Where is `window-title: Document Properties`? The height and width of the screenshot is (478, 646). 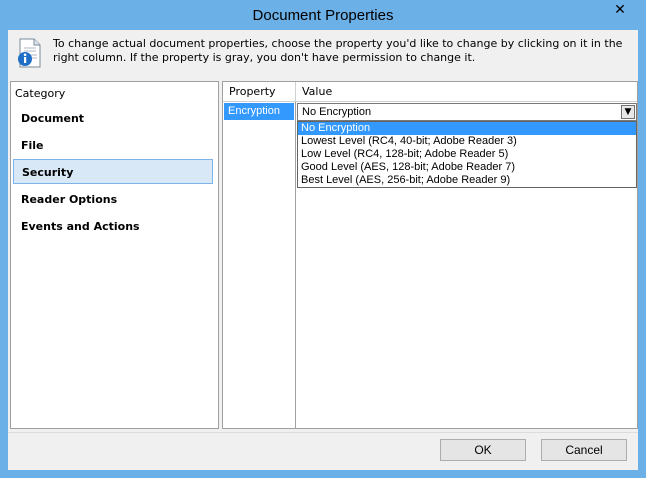
window-title: Document Properties is located at coordinates (323, 15).